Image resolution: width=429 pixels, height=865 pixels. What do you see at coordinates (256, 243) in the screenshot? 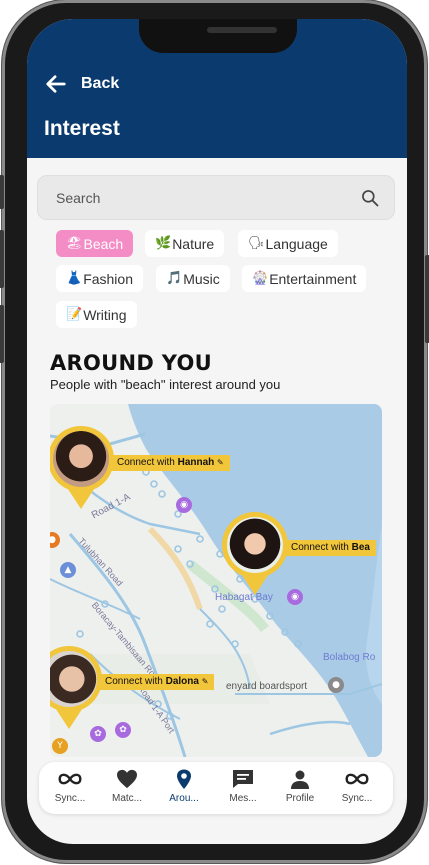
I see `speaking-head-icon: 🗣` at bounding box center [256, 243].